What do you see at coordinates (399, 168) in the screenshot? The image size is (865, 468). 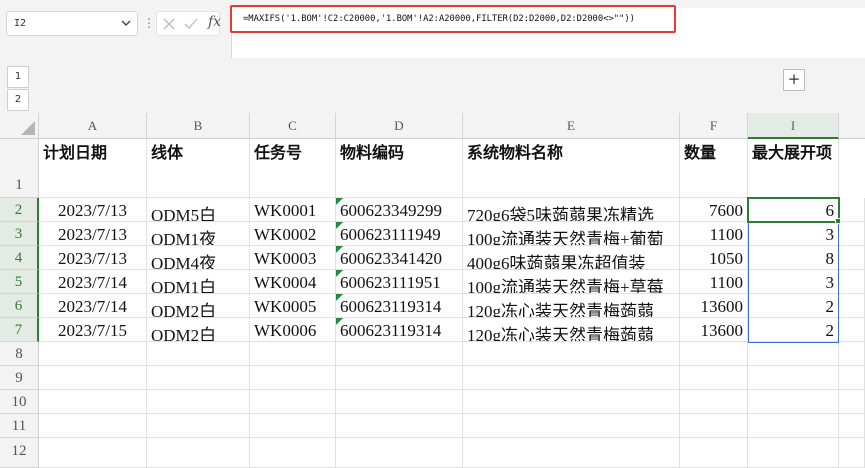 I see `header-cell-material-code: 物料编码` at bounding box center [399, 168].